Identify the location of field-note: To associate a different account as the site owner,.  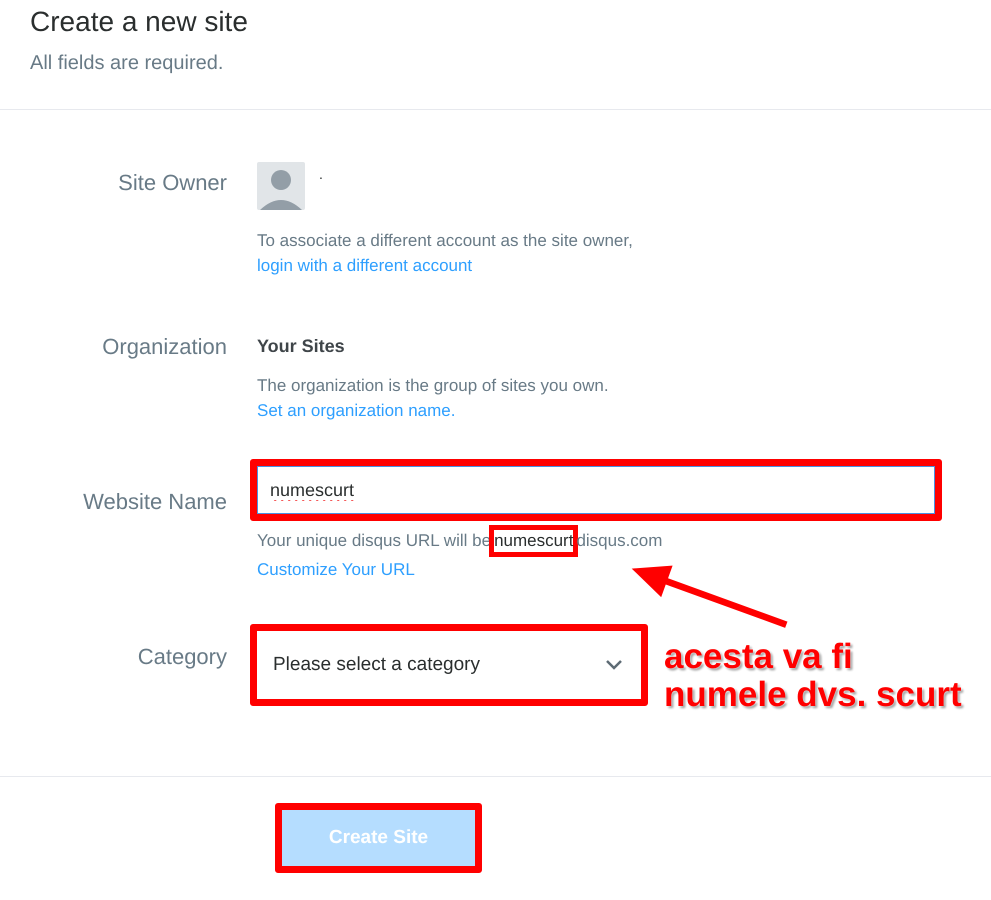
(445, 241).